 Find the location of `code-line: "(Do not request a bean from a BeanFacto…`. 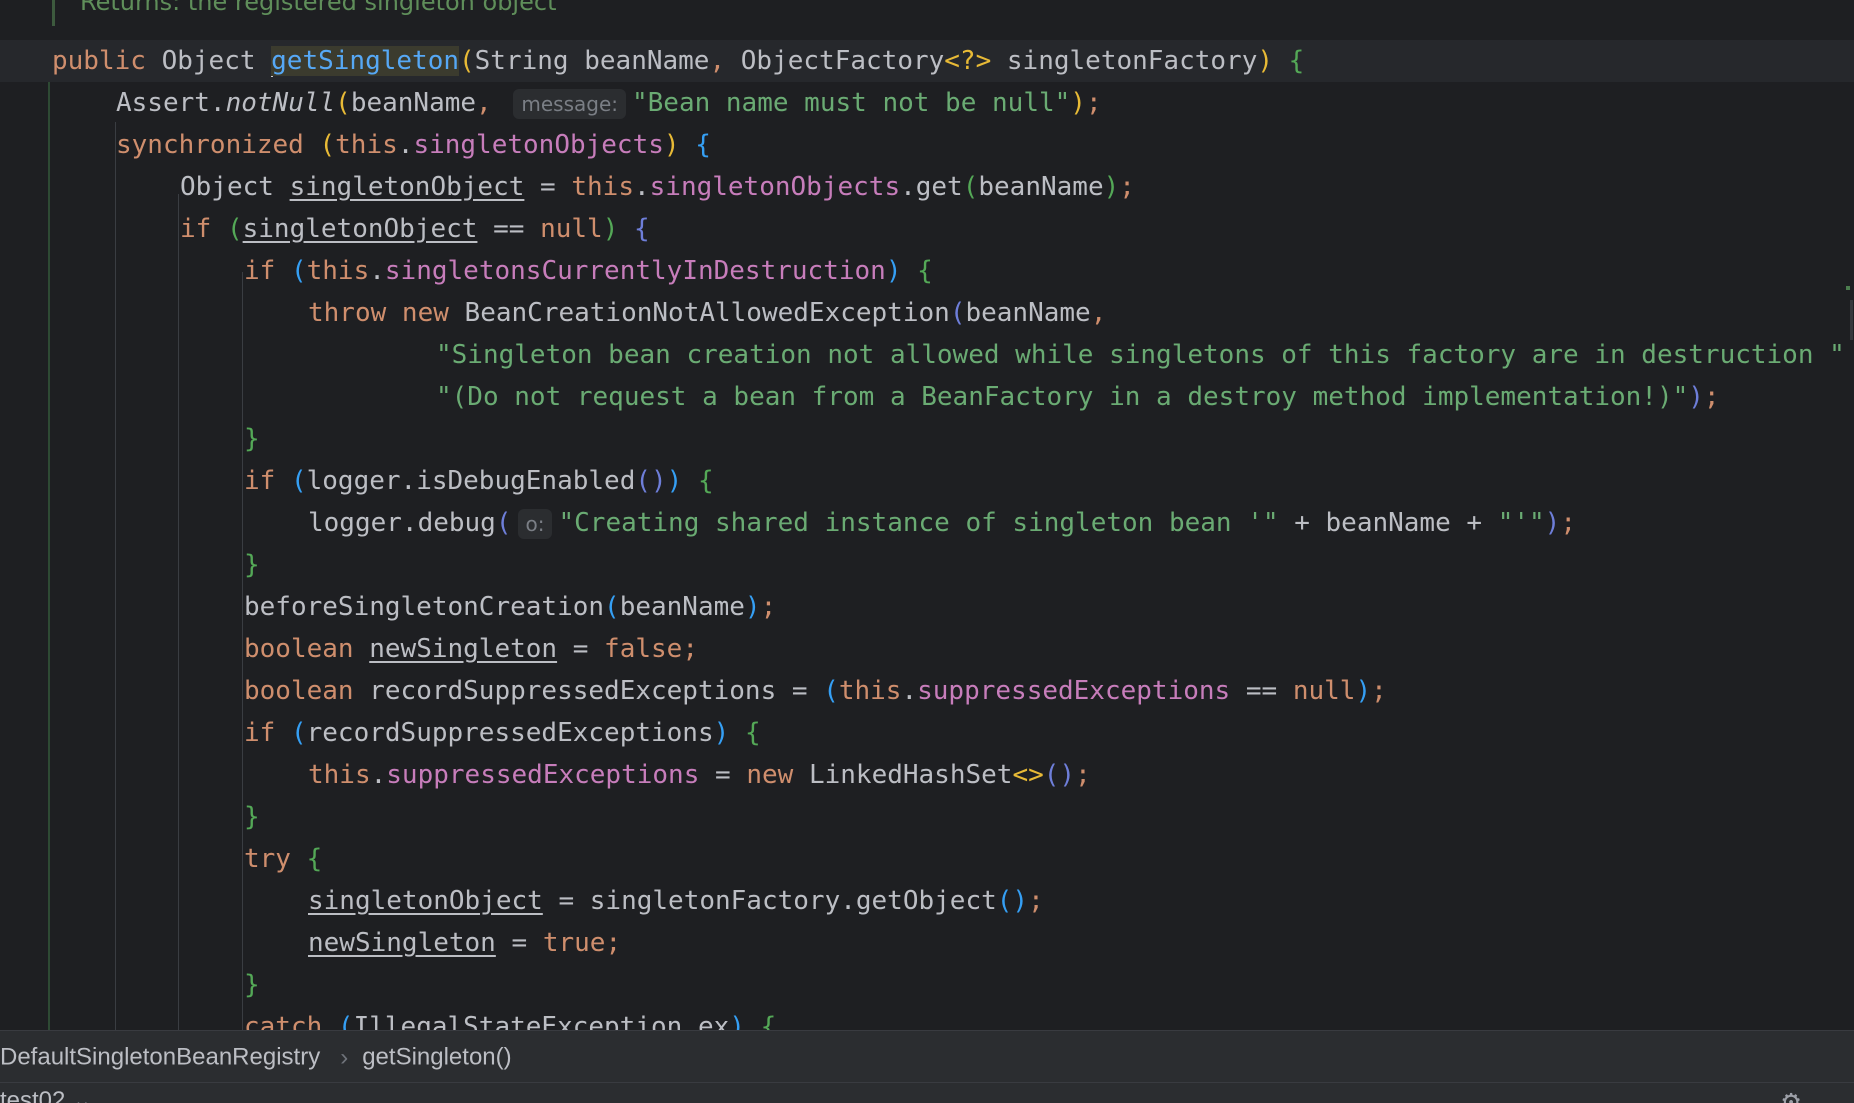

code-line: "(Do not request a bean from a BeanFacto… is located at coordinates (1078, 397).